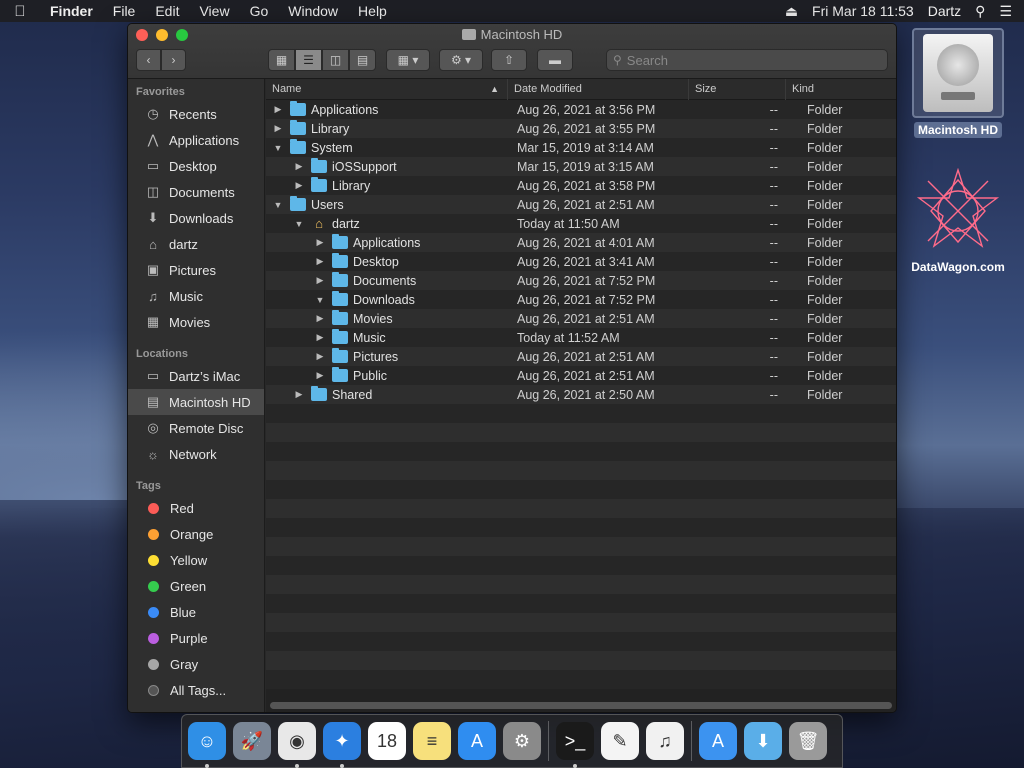 The width and height of the screenshot is (1024, 768). What do you see at coordinates (196, 270) in the screenshot?
I see `sidebar-item-pictures: ▣ Pictures` at bounding box center [196, 270].